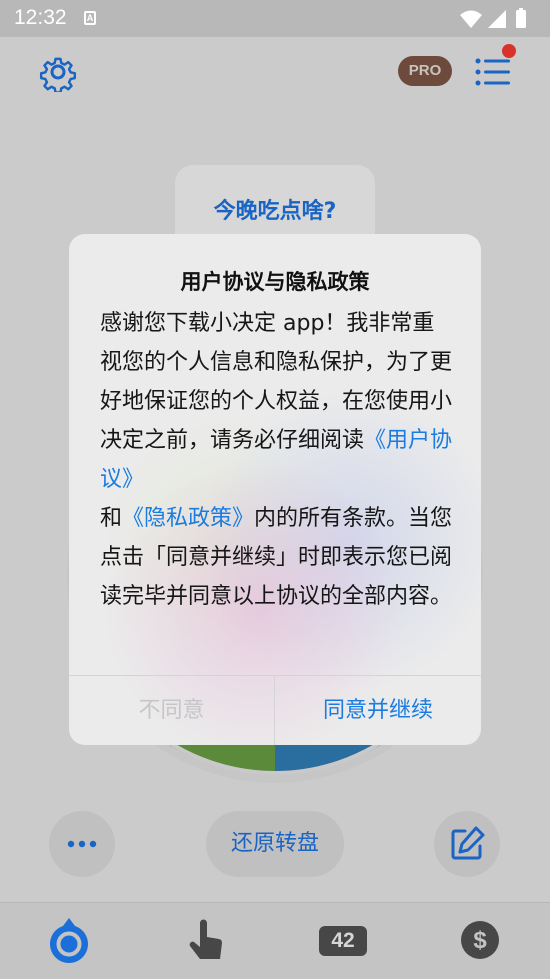 The width and height of the screenshot is (550, 979). Describe the element at coordinates (497, 19) in the screenshot. I see `signal-icon` at that location.